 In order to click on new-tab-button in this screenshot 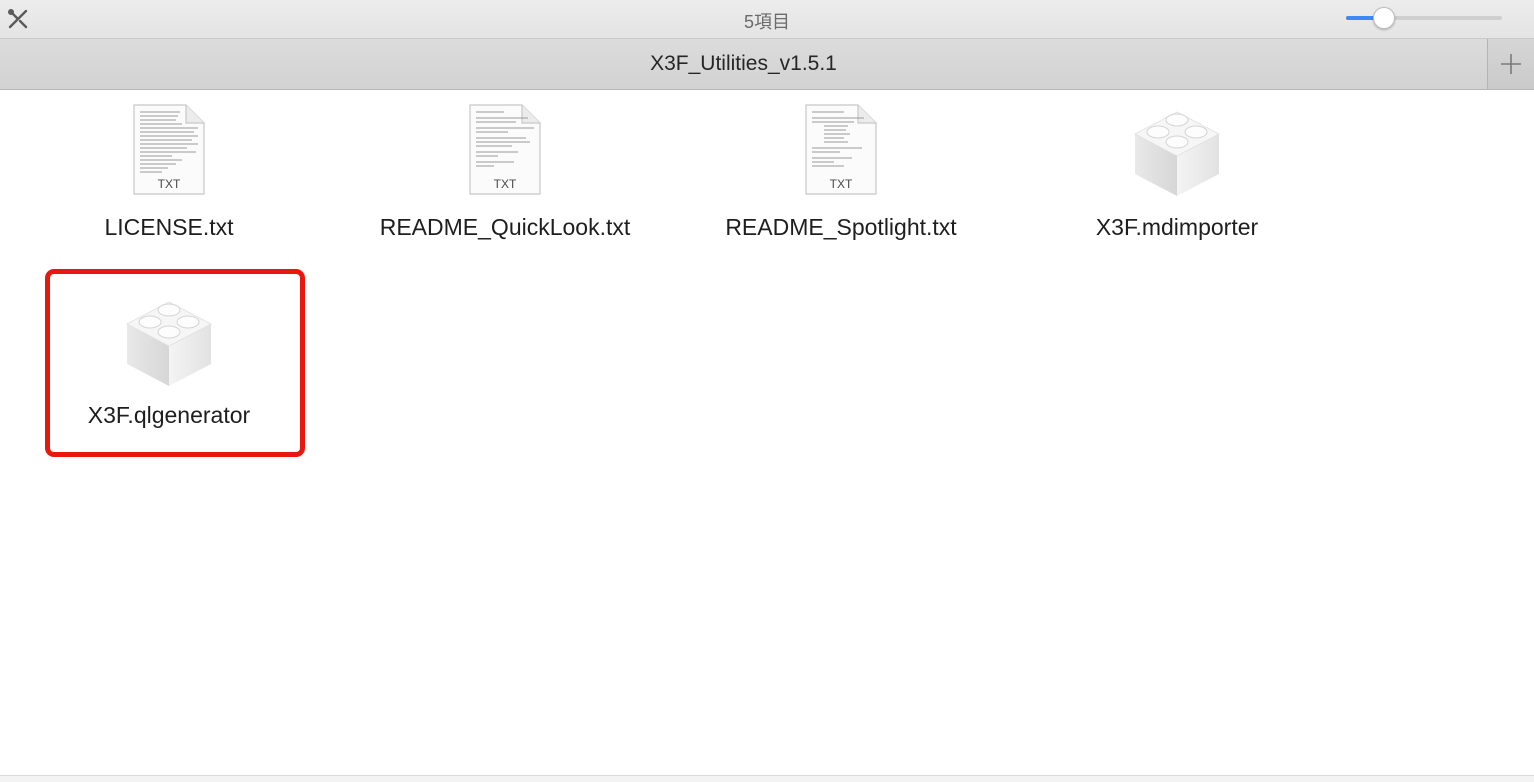, I will do `click(1510, 64)`.